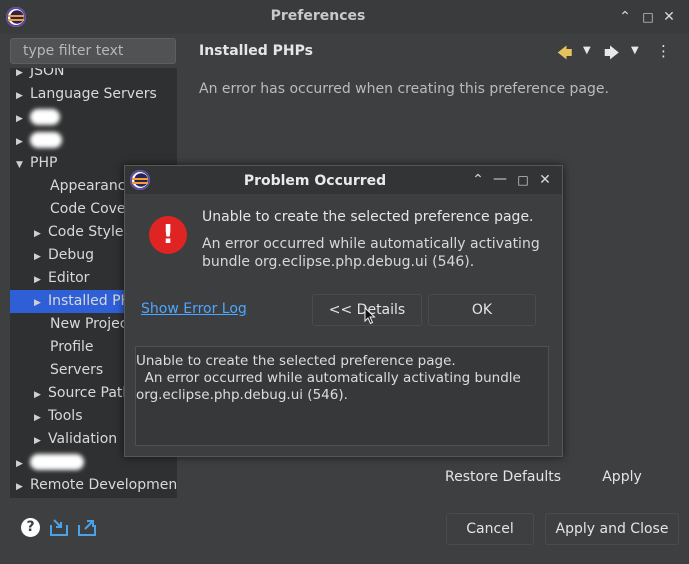 This screenshot has width=689, height=564. I want to click on apply-button: Apply, so click(622, 477).